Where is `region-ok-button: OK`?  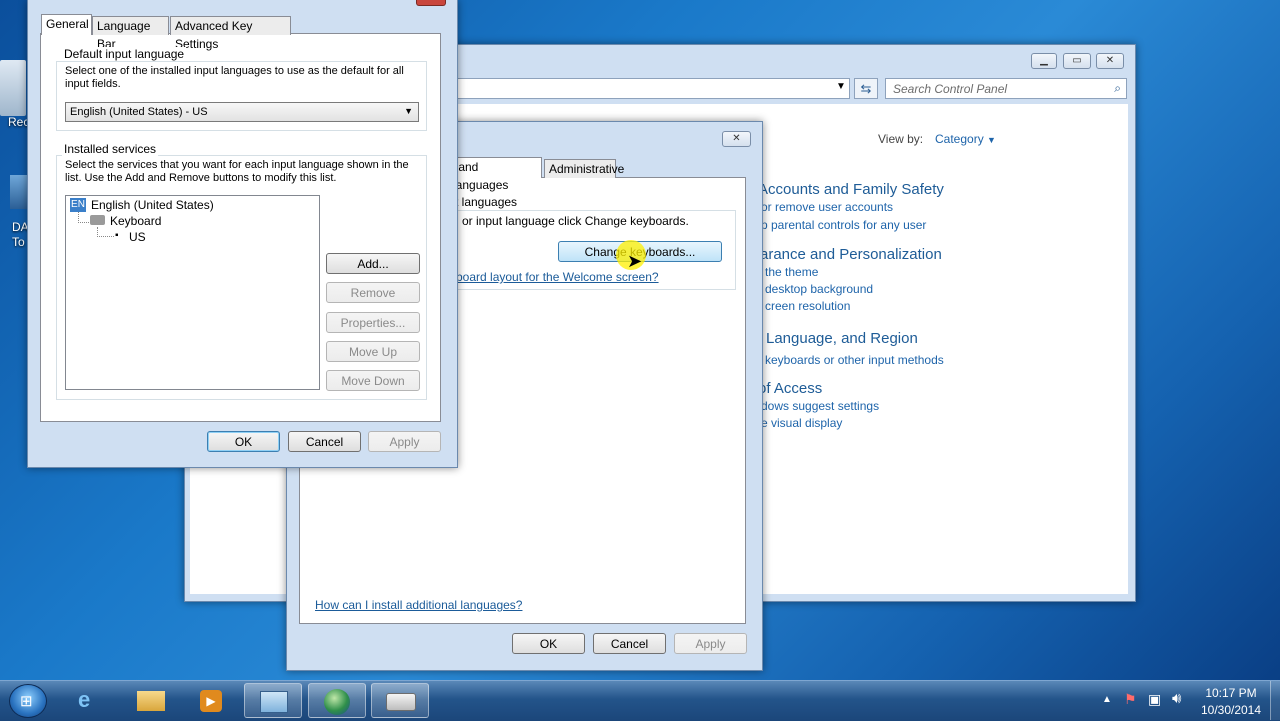
region-ok-button: OK is located at coordinates (548, 643).